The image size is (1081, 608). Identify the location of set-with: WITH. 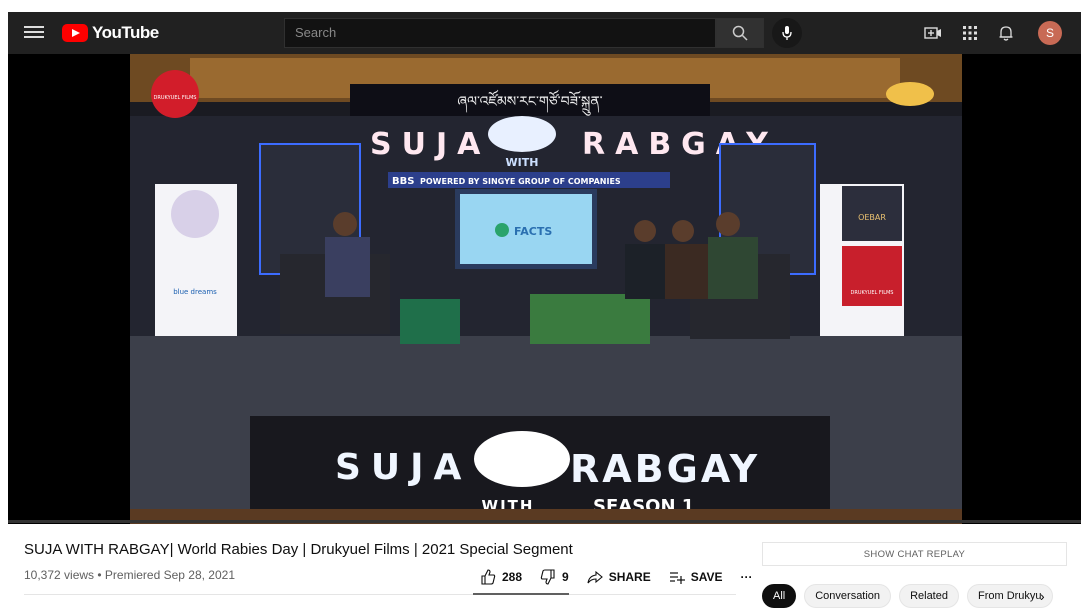
(522, 162).